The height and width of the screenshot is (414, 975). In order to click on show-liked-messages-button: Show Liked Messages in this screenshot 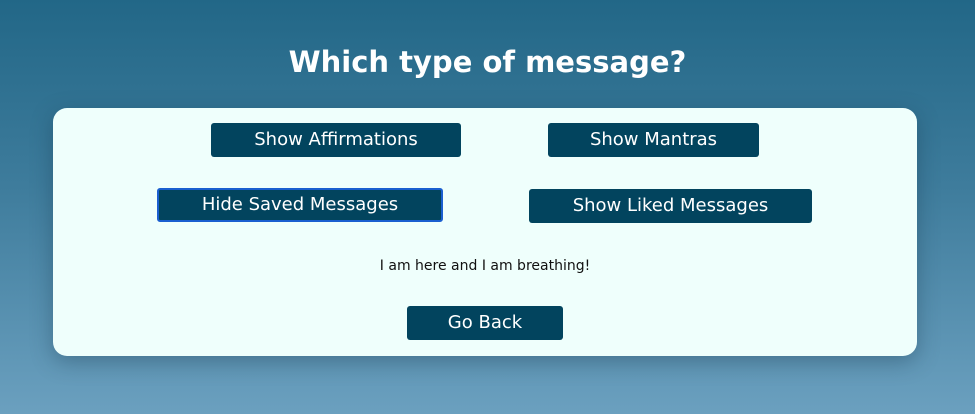, I will do `click(670, 206)`.